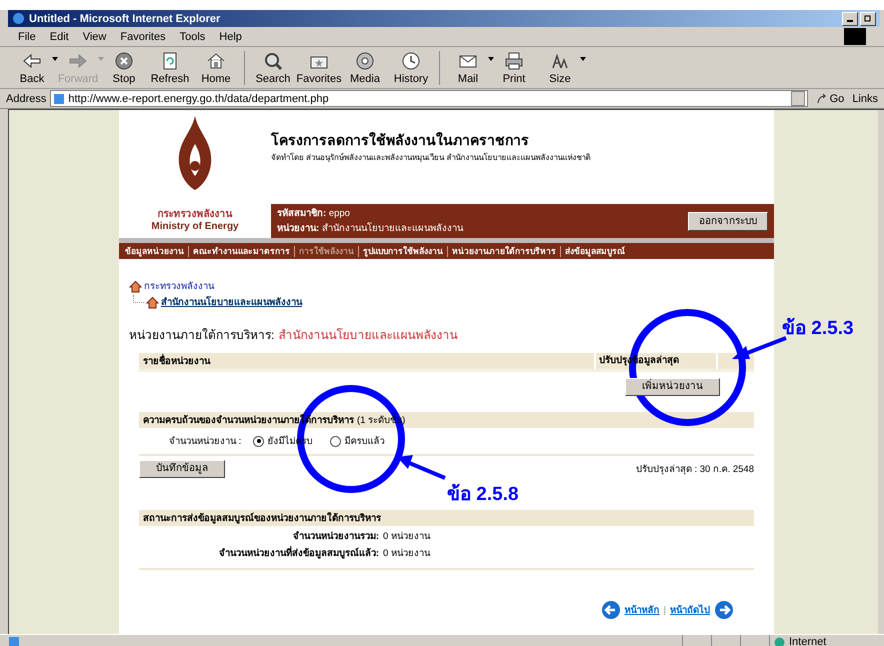 The height and width of the screenshot is (646, 884). What do you see at coordinates (364, 441) in the screenshot?
I see `radio-label: มีครบแล้ว` at bounding box center [364, 441].